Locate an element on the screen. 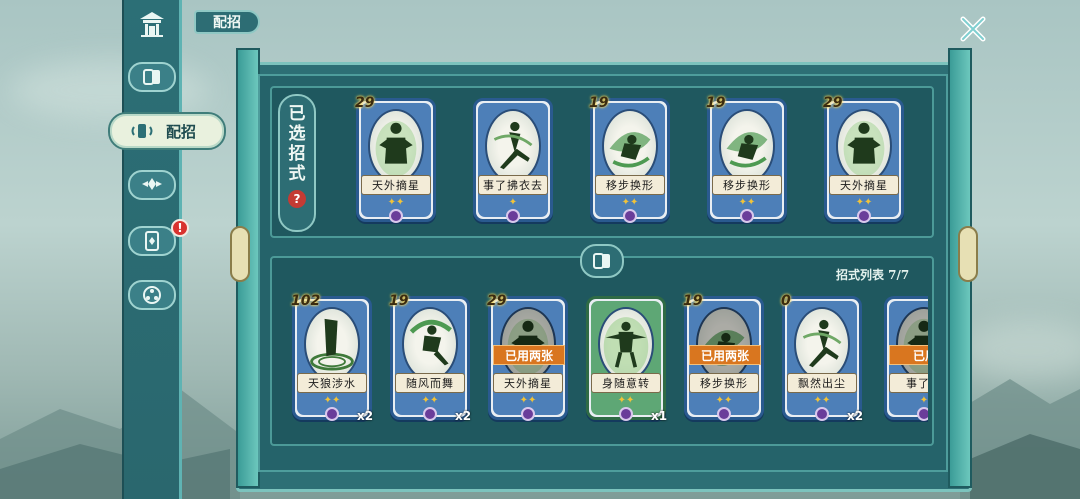  list-card: 身随意转 ✦✦ x1 is located at coordinates (627, 359).